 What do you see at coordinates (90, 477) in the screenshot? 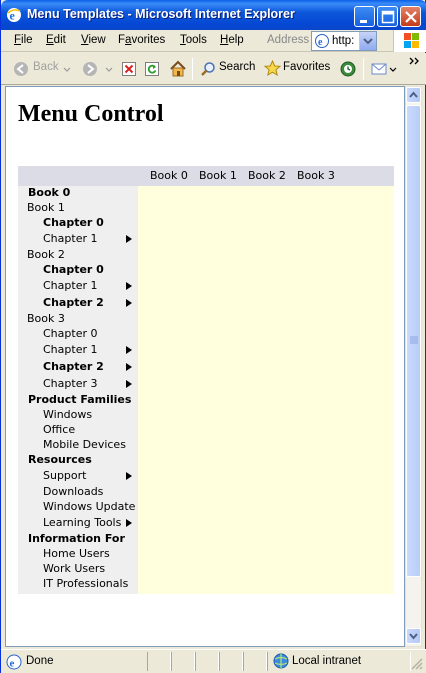
I see `nav-item: Support` at bounding box center [90, 477].